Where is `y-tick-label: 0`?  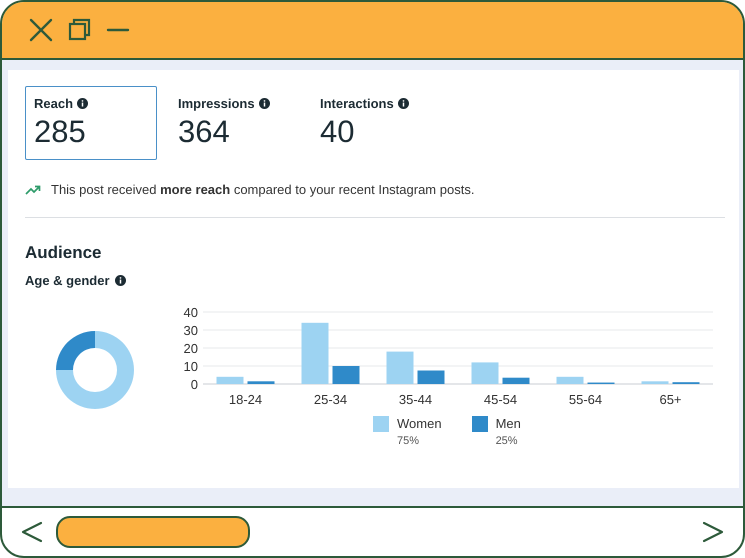 y-tick-label: 0 is located at coordinates (194, 384).